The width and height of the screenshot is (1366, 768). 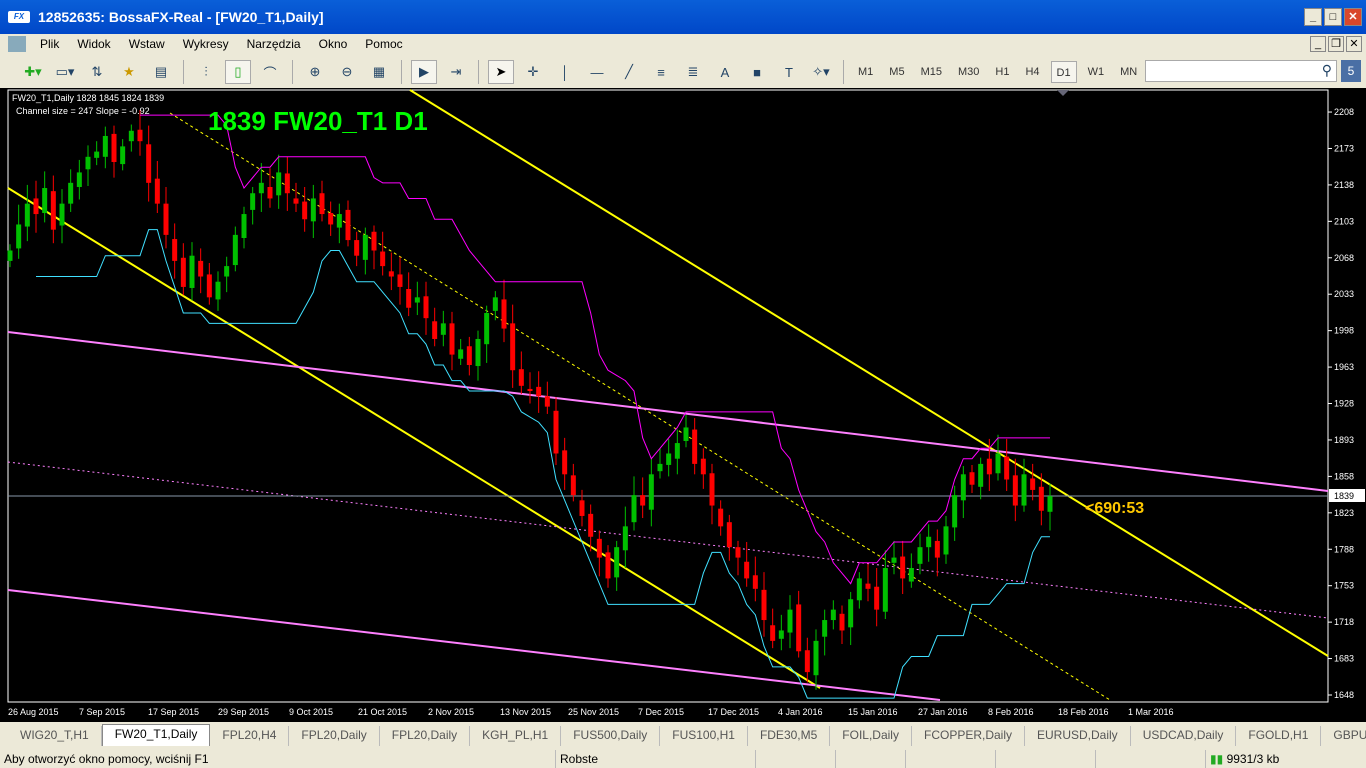 I want to click on chart-shift-marker, so click(x=1063, y=93).